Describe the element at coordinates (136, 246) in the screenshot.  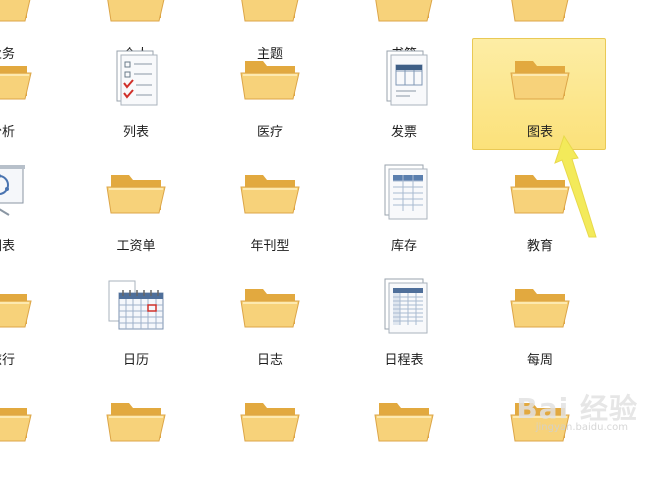
I see `template-tile-label: 工资单` at that location.